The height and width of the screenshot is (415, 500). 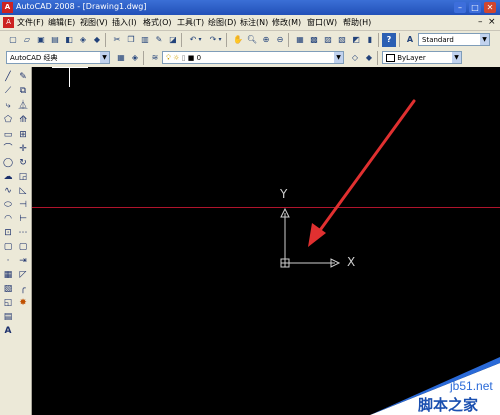 What do you see at coordinates (8, 120) in the screenshot?
I see `polygon-icon: ⬠` at bounding box center [8, 120].